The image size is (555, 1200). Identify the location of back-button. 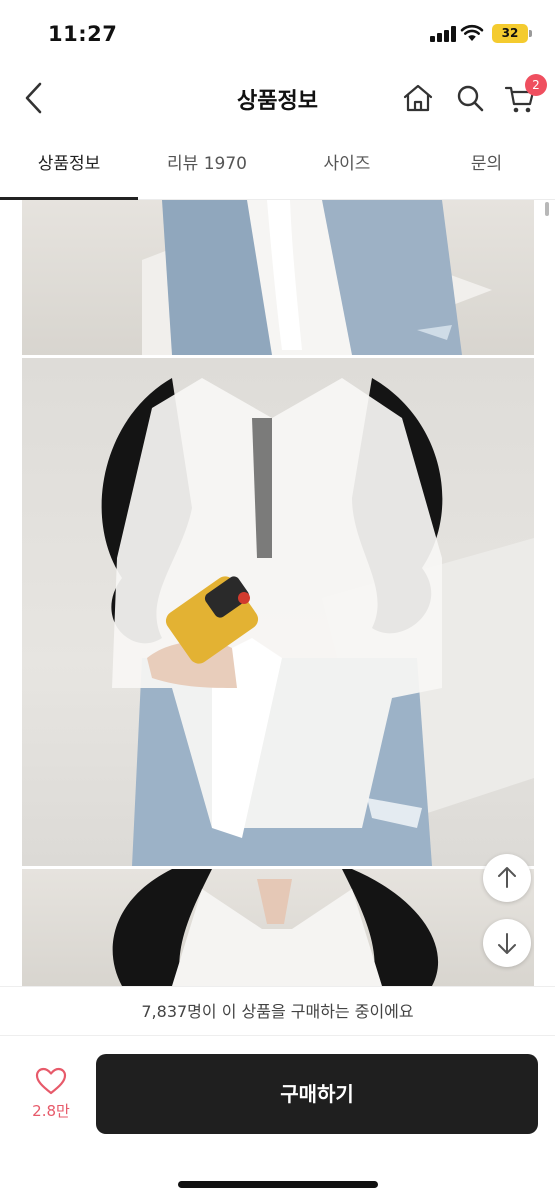
(35, 98).